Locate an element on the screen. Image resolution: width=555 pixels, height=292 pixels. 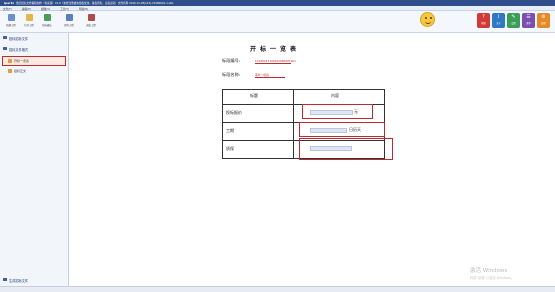
sidebar-item-bid-text: 招标正文 is located at coordinates (34, 71).